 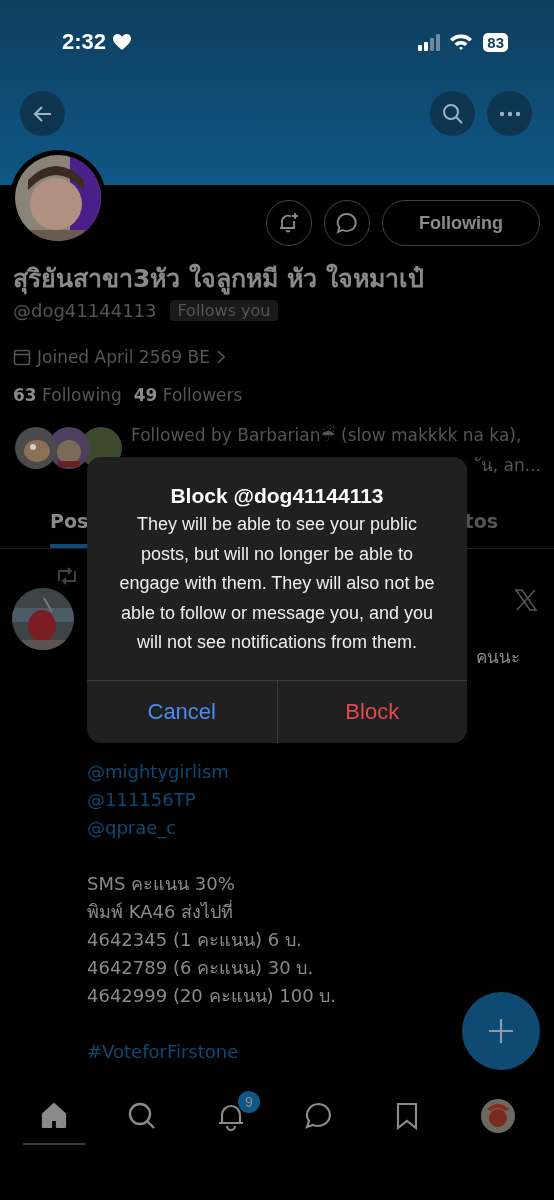 What do you see at coordinates (248, 1102) in the screenshot?
I see `notification-badge: 9` at bounding box center [248, 1102].